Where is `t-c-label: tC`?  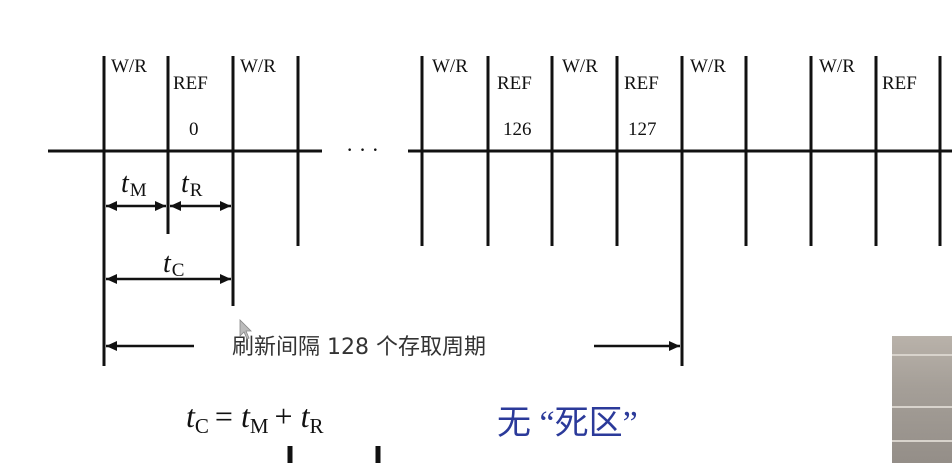 t-c-label: tC is located at coordinates (173, 264).